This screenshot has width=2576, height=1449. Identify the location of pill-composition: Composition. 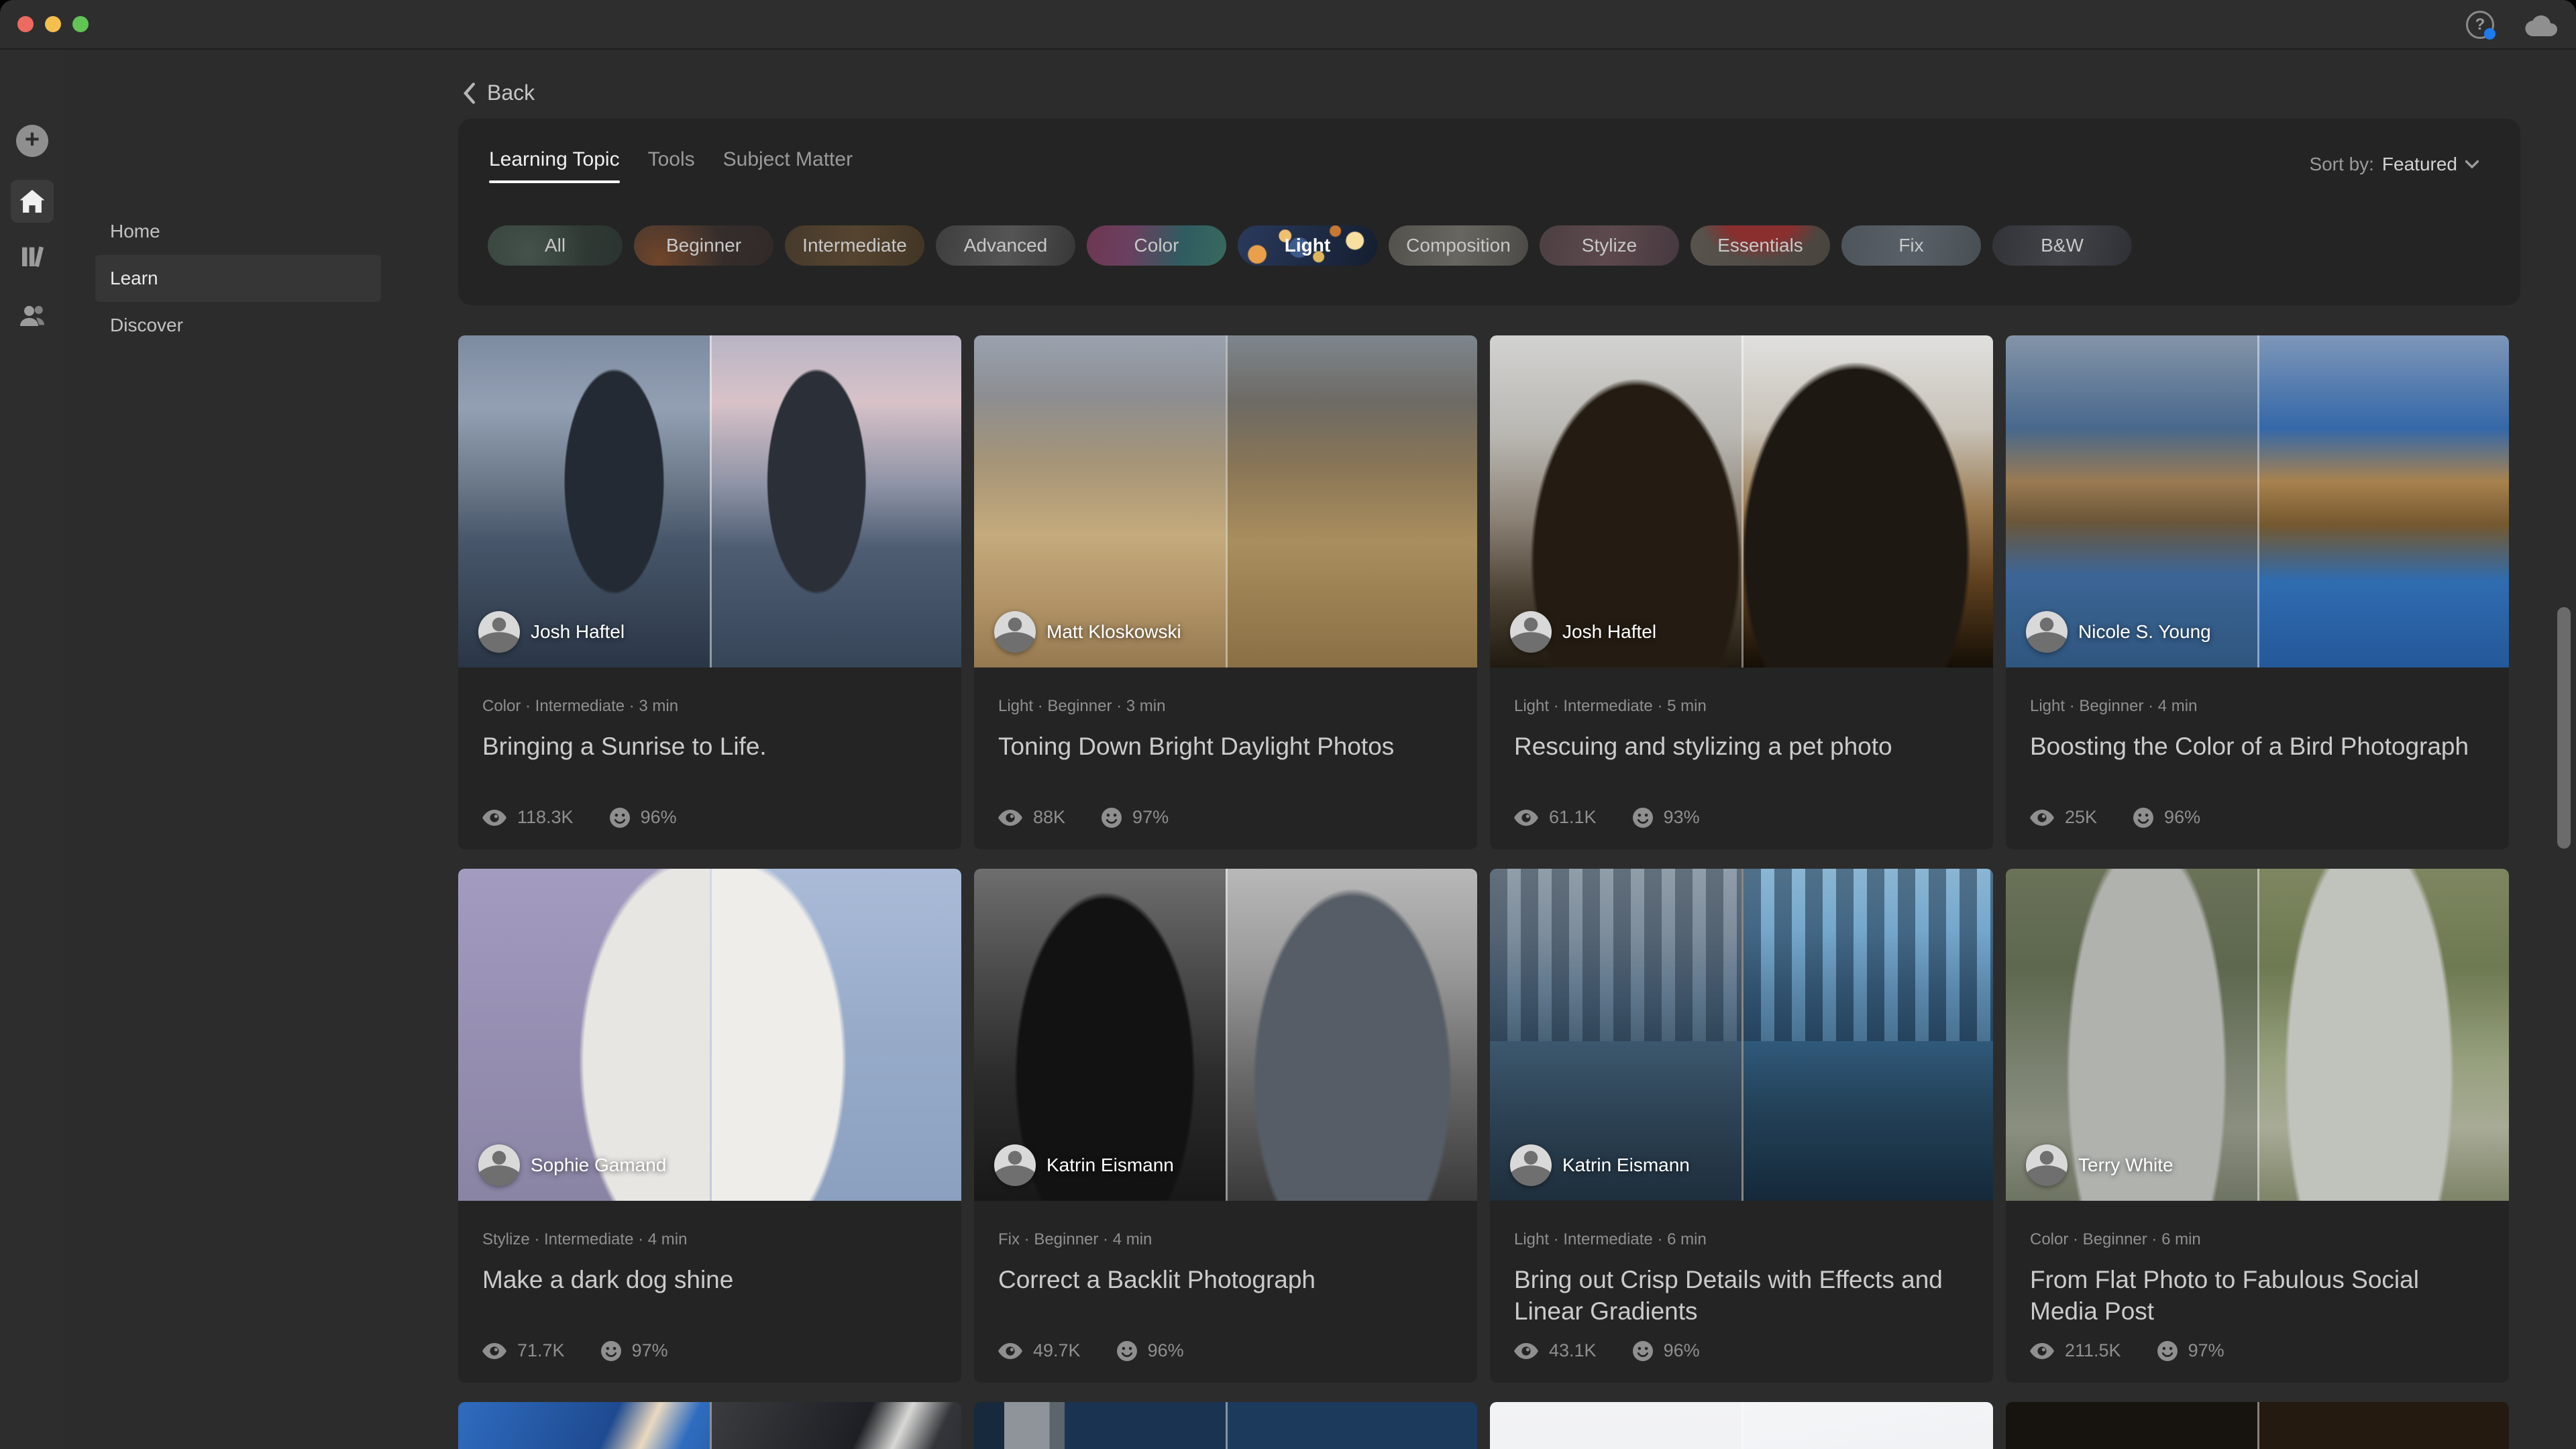
(1458, 245).